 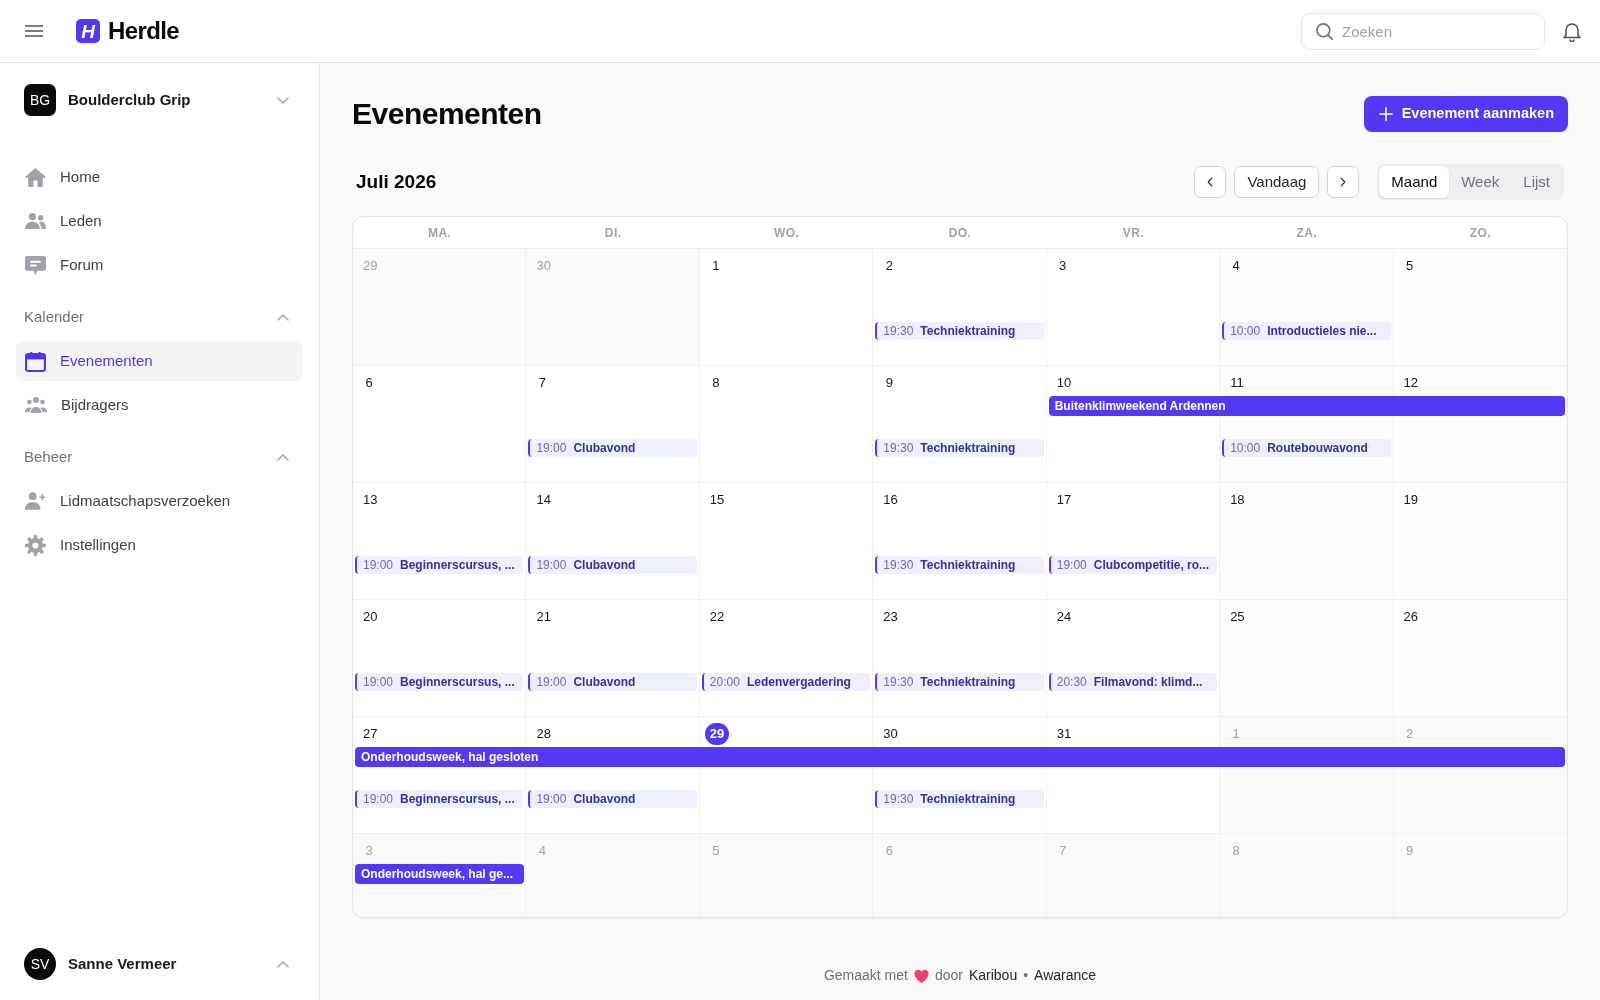 What do you see at coordinates (717, 617) in the screenshot?
I see `day-number: 22` at bounding box center [717, 617].